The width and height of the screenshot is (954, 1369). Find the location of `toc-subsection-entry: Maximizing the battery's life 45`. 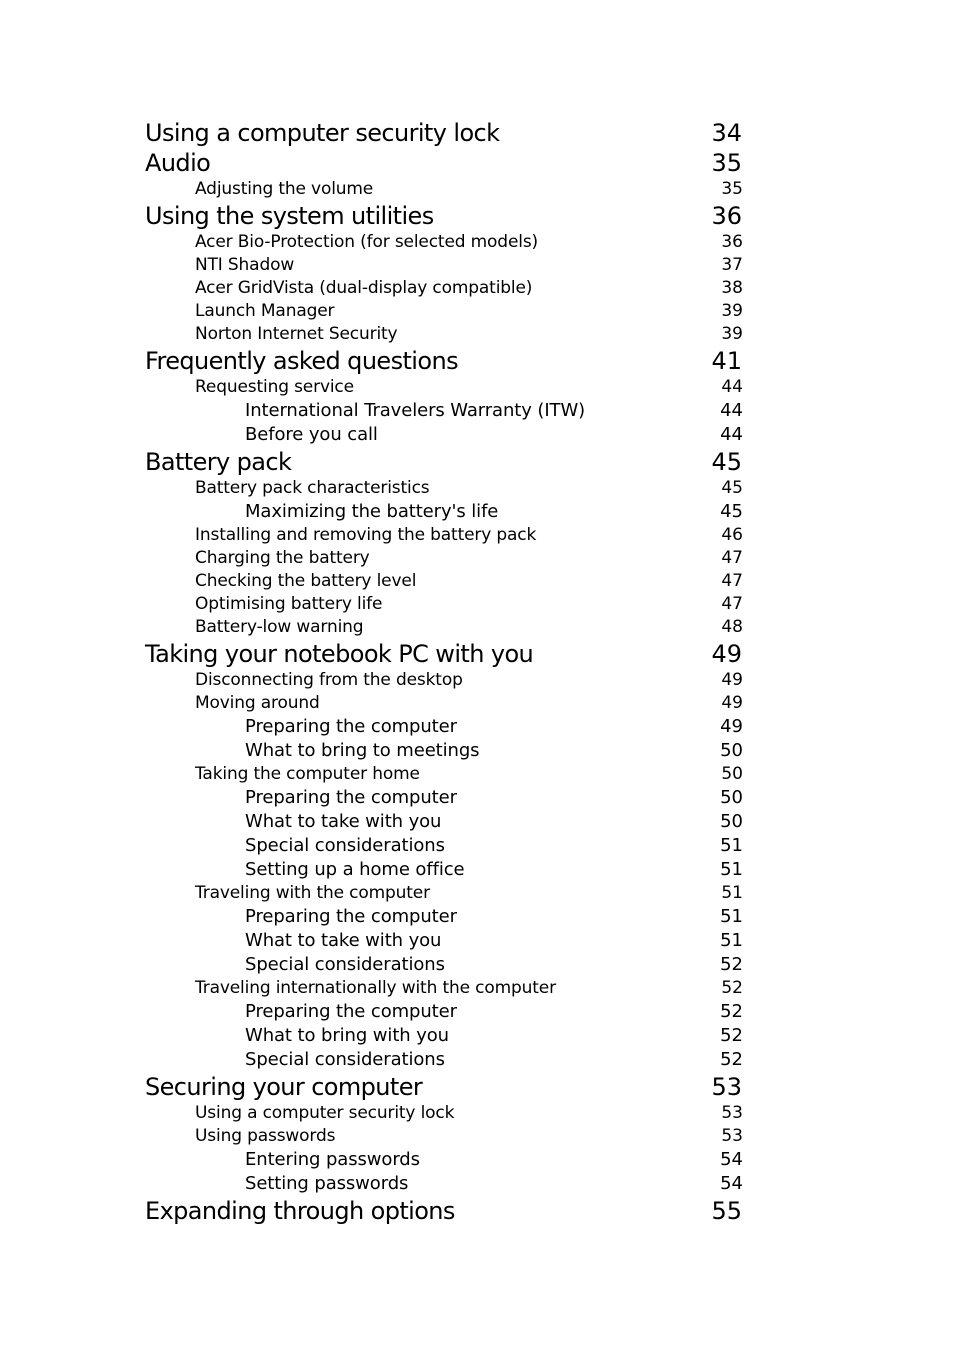

toc-subsection-entry: Maximizing the battery's life 45 is located at coordinates (477, 512).